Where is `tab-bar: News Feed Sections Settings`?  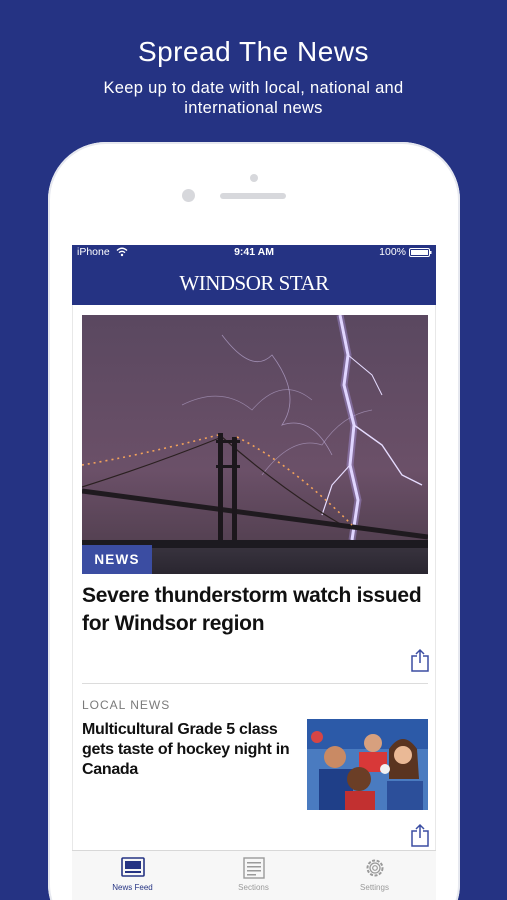 tab-bar: News Feed Sections Settings is located at coordinates (254, 875).